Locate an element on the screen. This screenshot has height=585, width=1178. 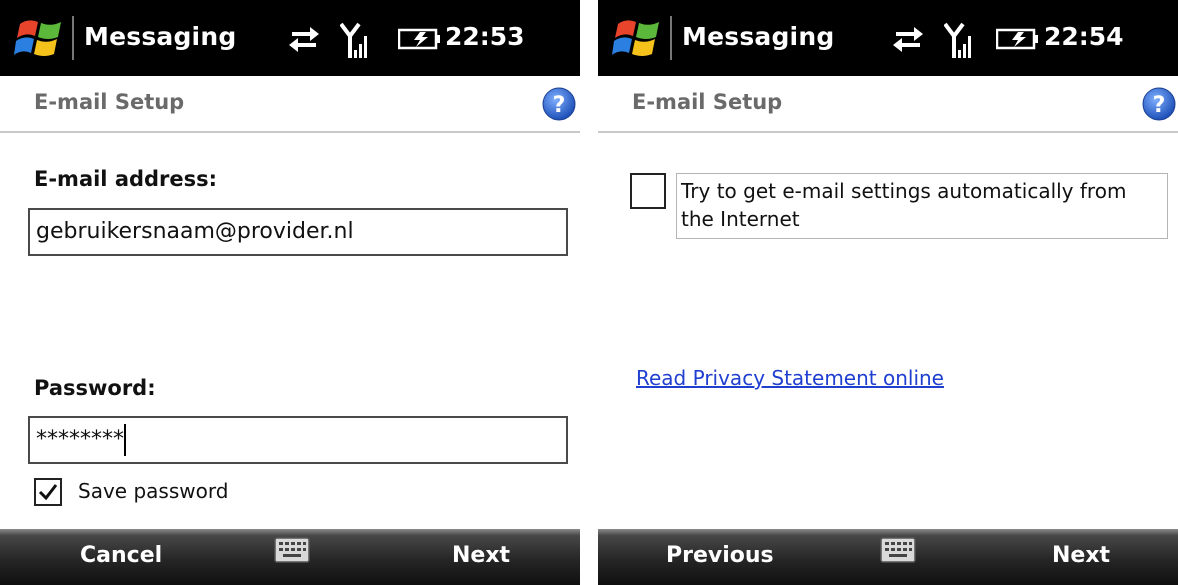
previous-softkey: Previous is located at coordinates (720, 555).